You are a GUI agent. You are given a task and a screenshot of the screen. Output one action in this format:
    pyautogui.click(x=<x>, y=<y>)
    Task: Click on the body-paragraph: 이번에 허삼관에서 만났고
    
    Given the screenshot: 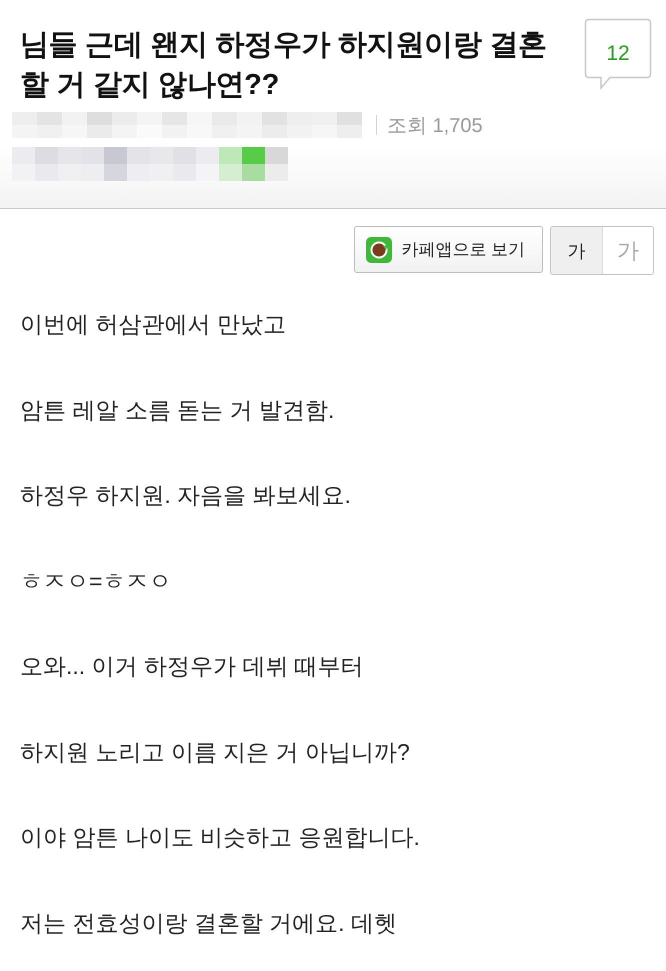 What is the action you would take?
    pyautogui.click(x=153, y=324)
    